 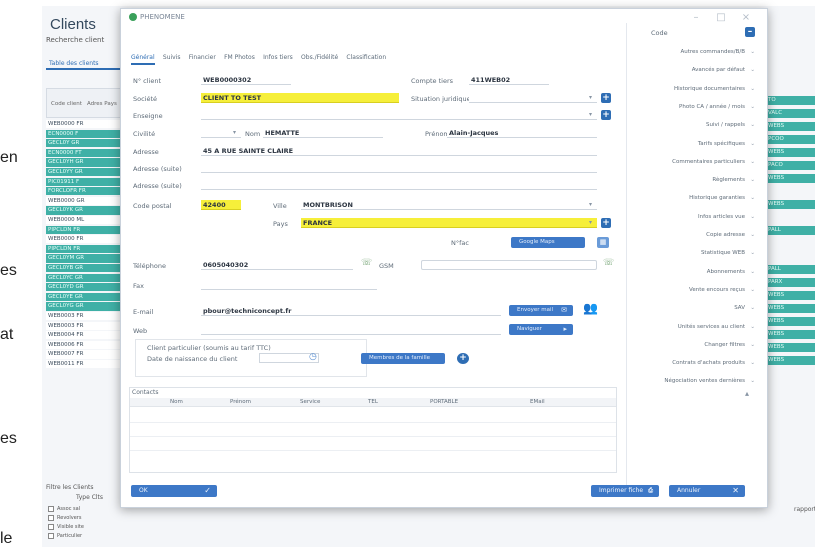 I want to click on tab-photos: FM Photos, so click(x=239, y=58).